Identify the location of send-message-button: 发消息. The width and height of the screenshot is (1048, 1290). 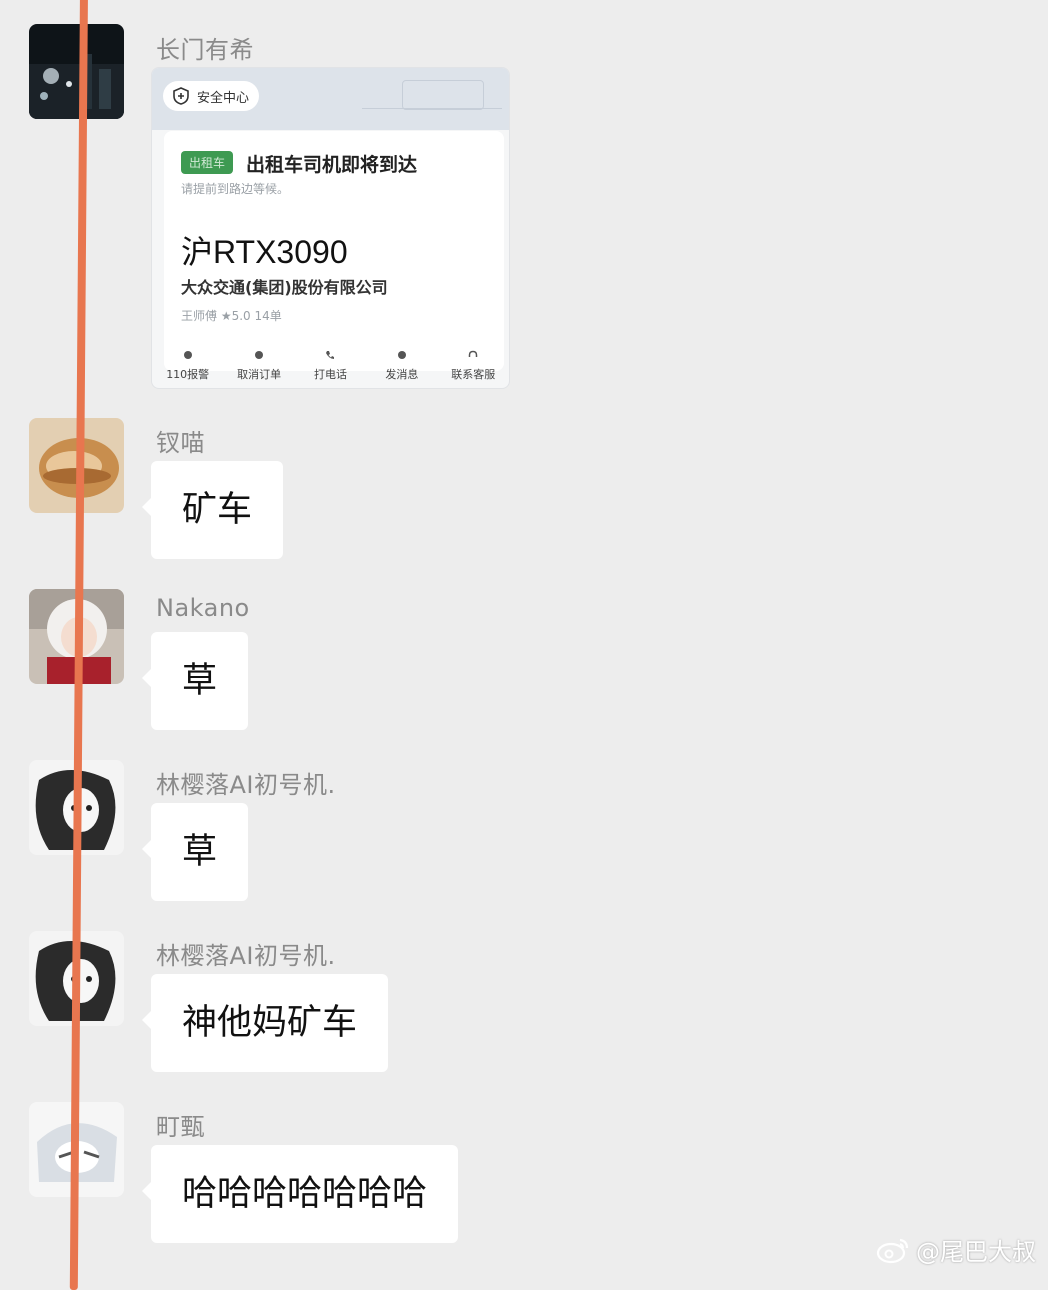
(402, 367).